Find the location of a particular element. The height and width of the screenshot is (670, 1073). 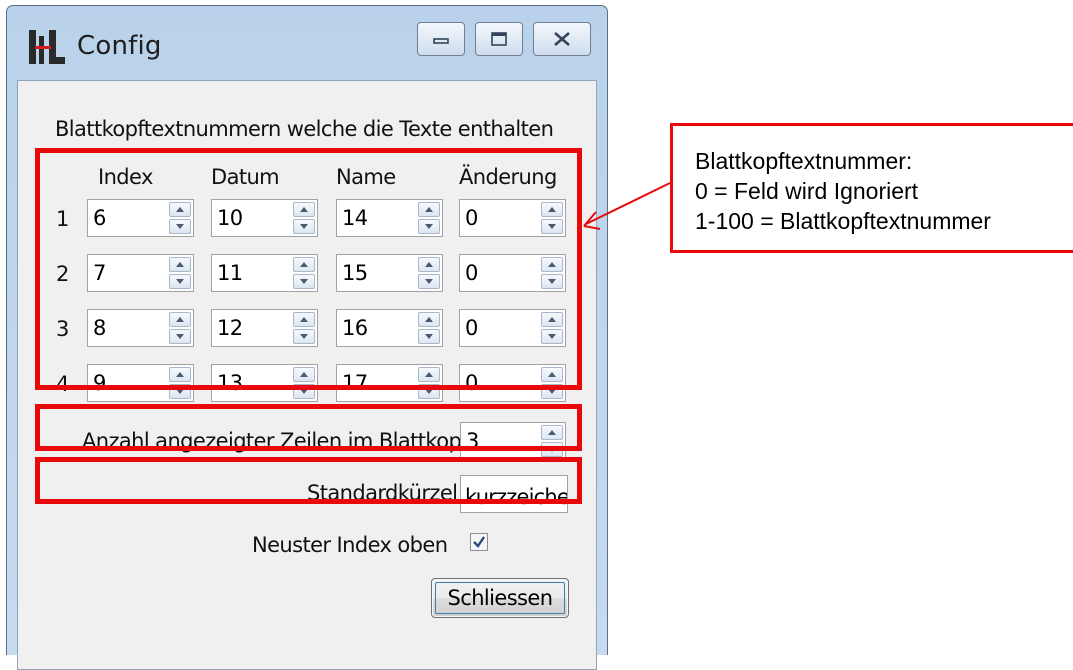

checkmark-icon is located at coordinates (479, 542).